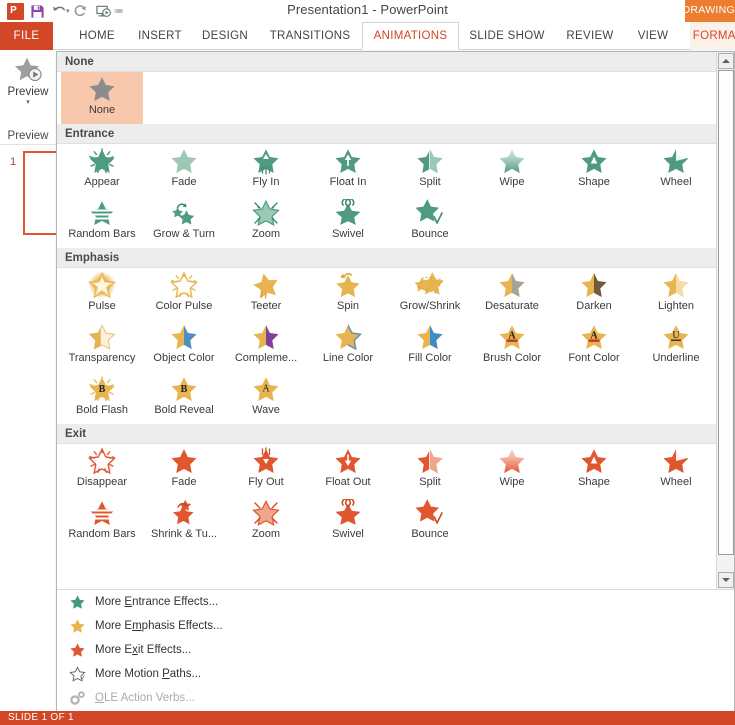  I want to click on tab-file: FILE, so click(26, 36).